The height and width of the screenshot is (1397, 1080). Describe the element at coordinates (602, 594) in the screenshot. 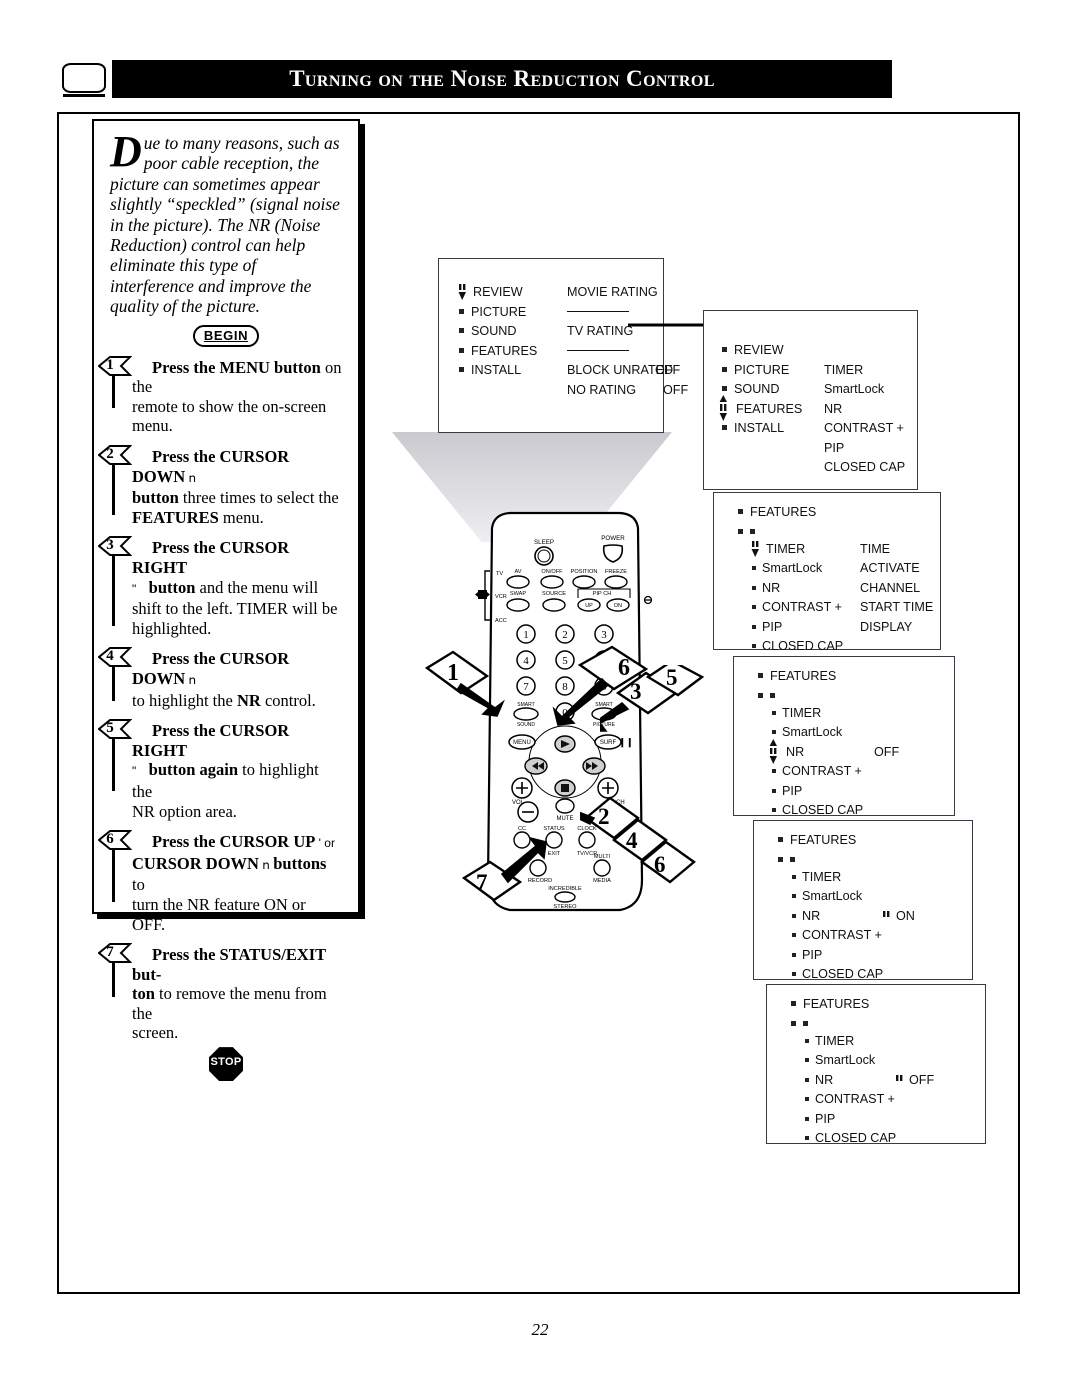

I see `remote-label-pipch: PIP CH` at that location.